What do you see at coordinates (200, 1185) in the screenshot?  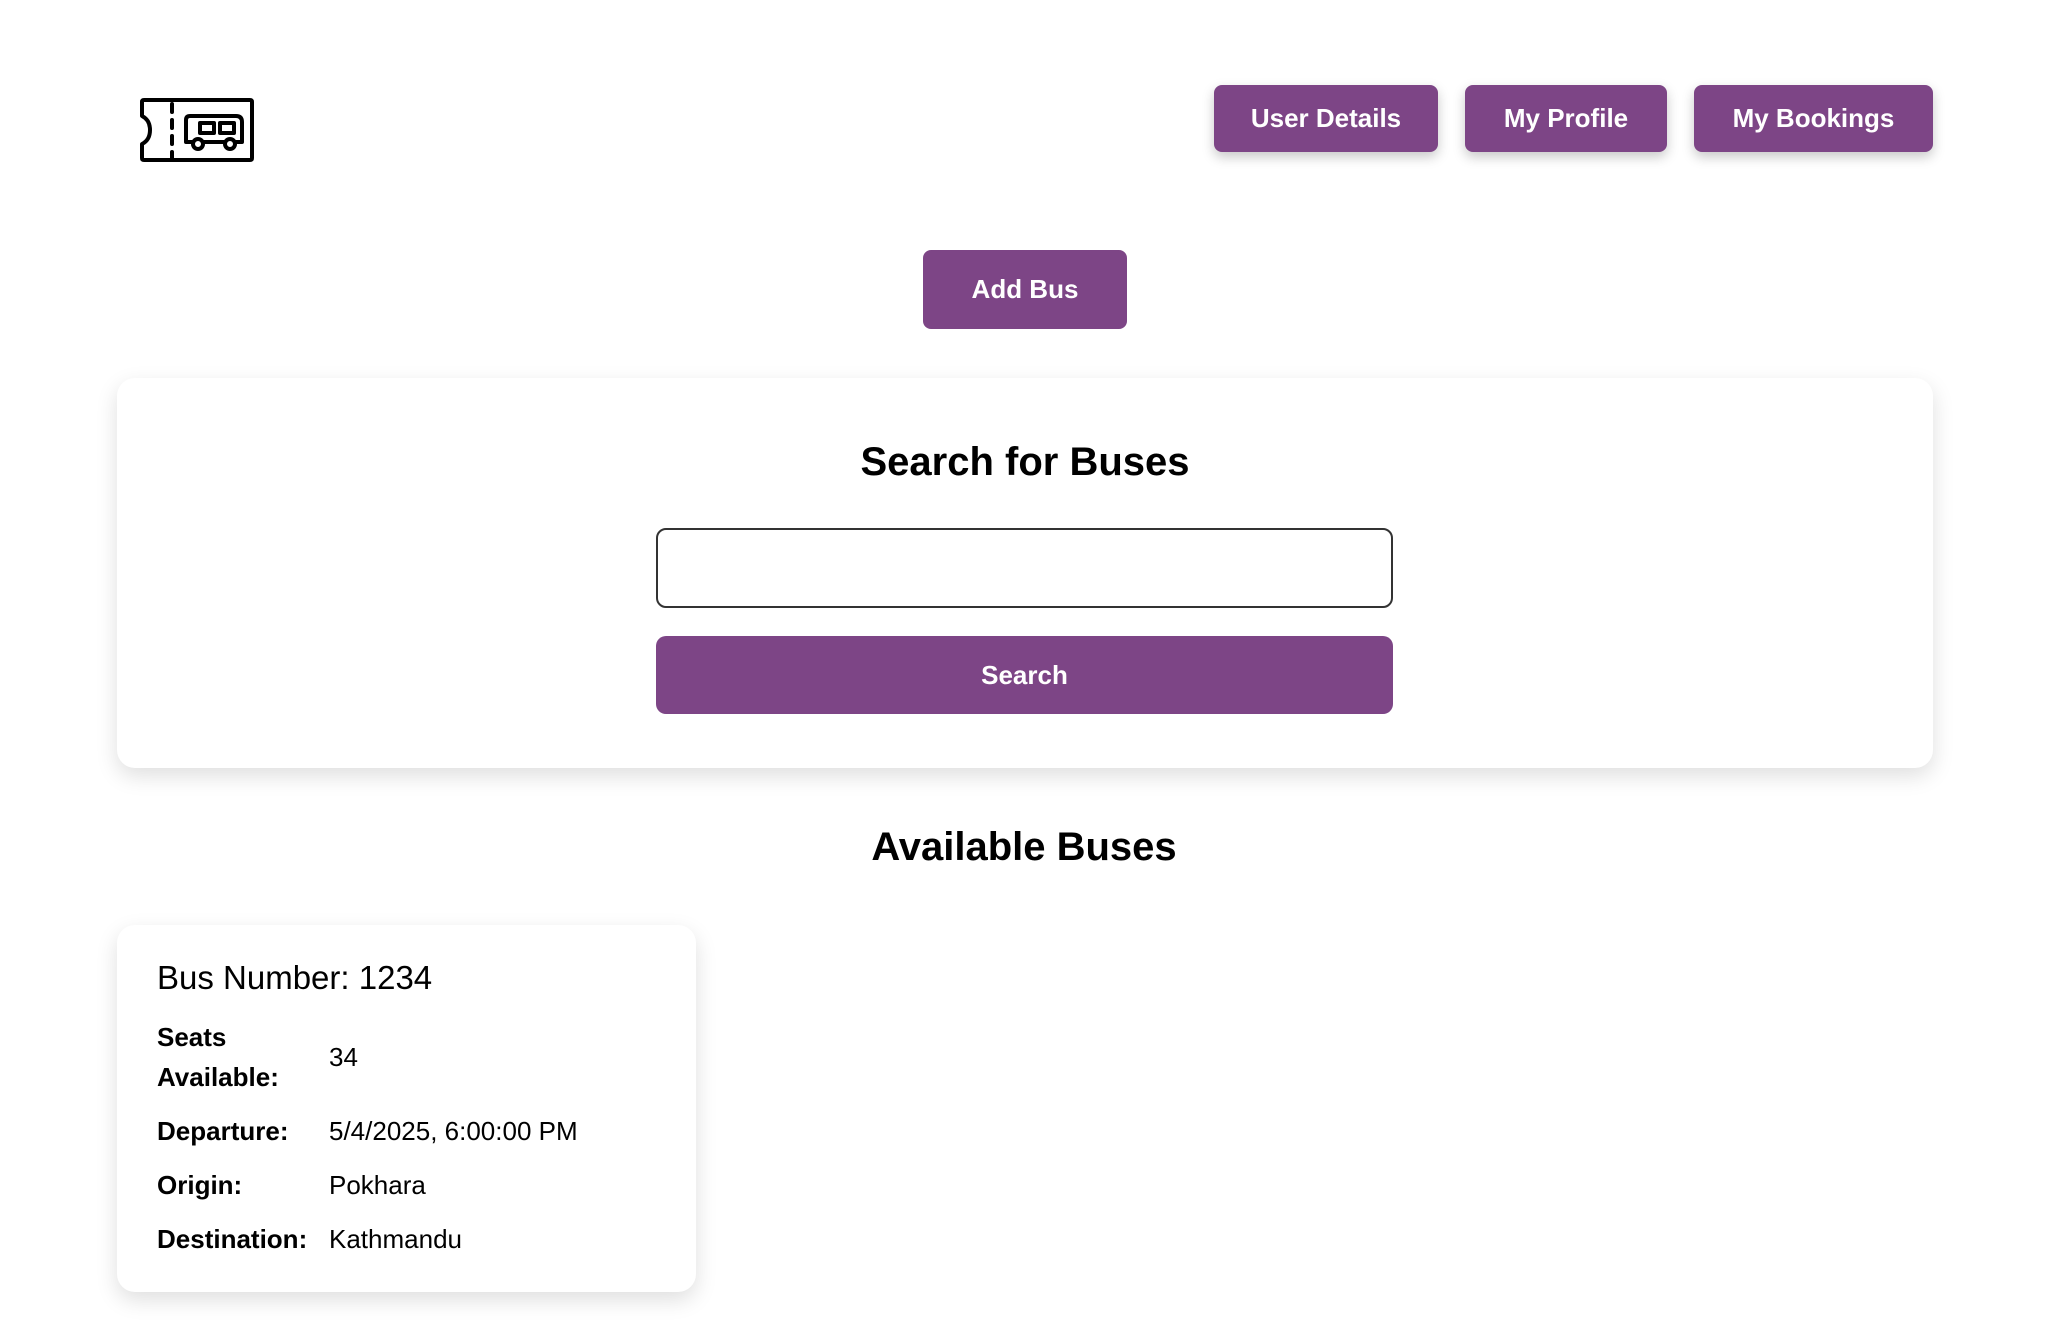 I see `origin-label: Origin:` at bounding box center [200, 1185].